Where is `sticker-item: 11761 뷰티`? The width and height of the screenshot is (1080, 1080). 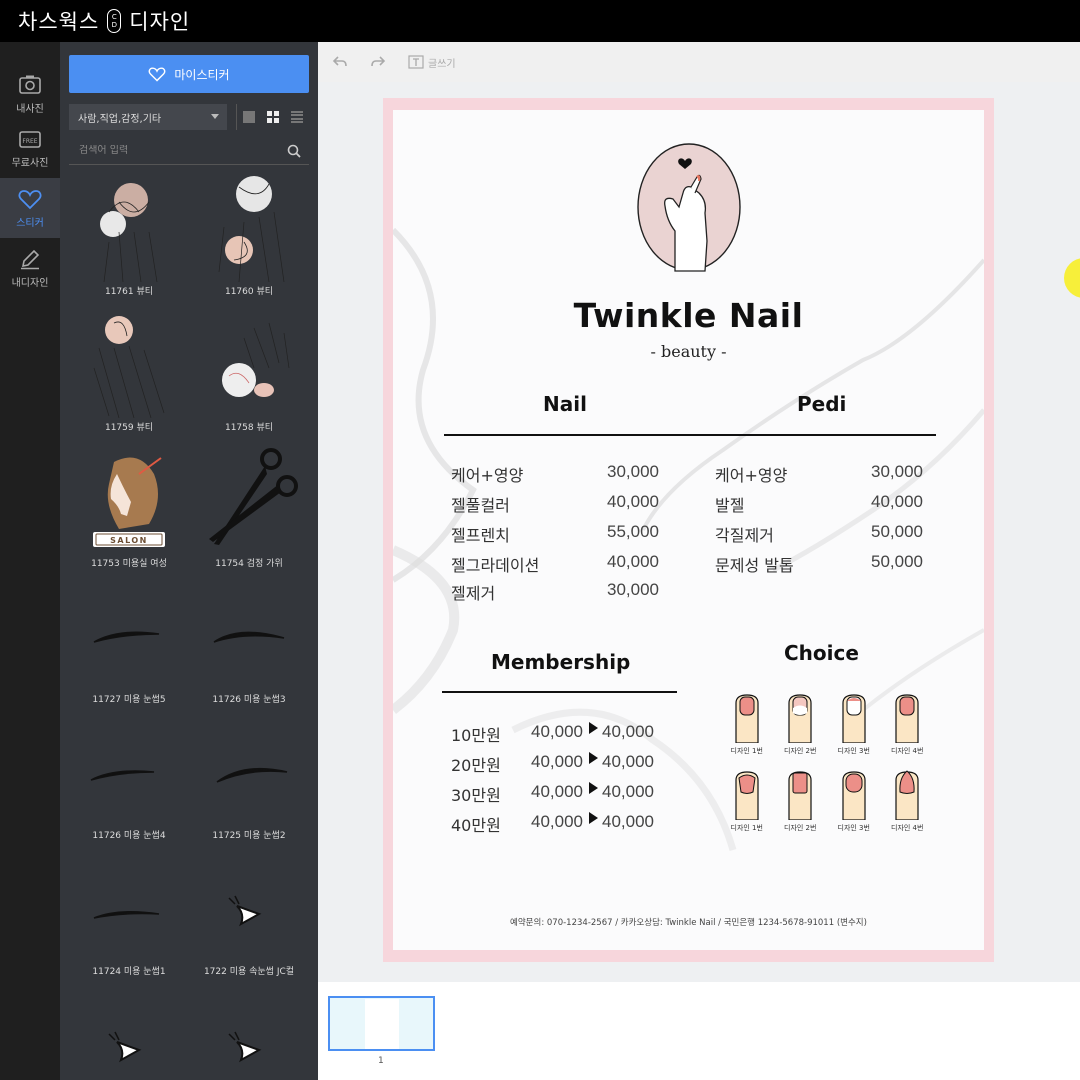 sticker-item: 11761 뷰티 is located at coordinates (129, 240).